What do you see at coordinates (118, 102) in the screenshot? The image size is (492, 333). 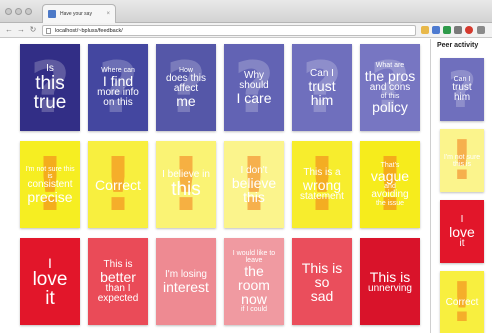 I see `card-text: on this` at bounding box center [118, 102].